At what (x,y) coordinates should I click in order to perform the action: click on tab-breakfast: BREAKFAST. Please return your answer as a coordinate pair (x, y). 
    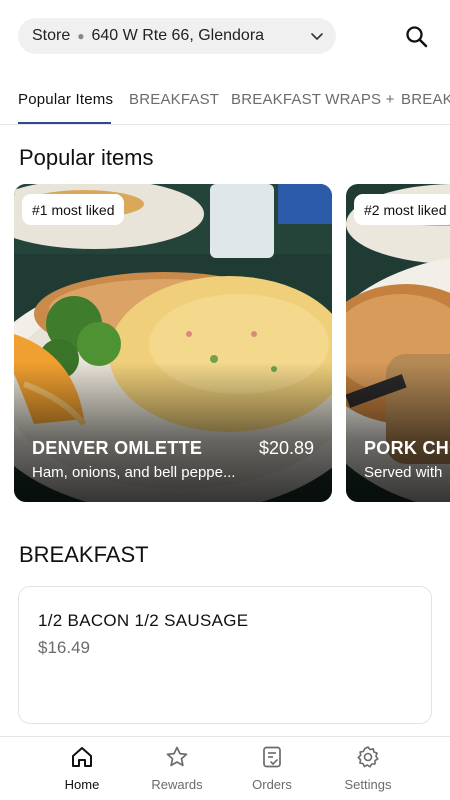
    Looking at the image, I should click on (174, 99).